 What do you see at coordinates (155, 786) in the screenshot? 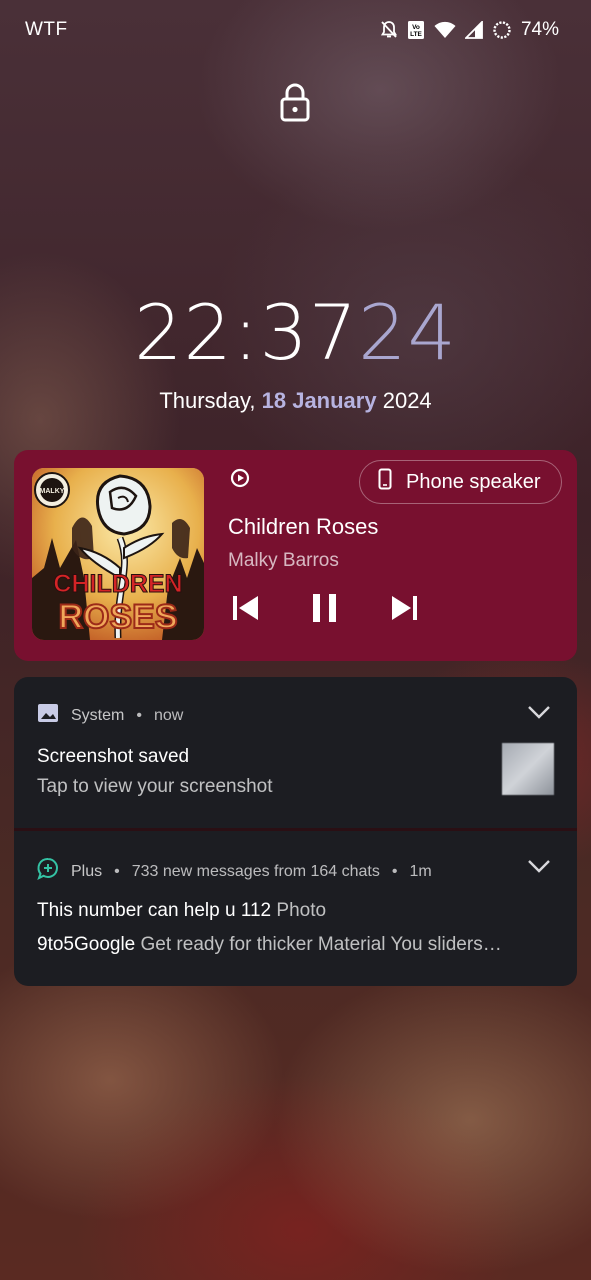
I see `notification-text: Tap to view your screenshot` at bounding box center [155, 786].